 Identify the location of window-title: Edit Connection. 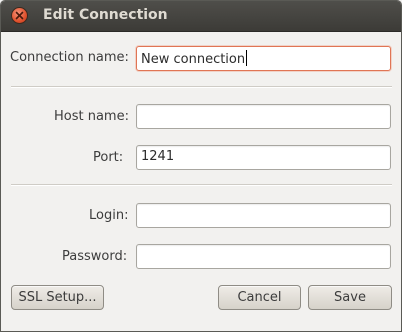
(105, 15).